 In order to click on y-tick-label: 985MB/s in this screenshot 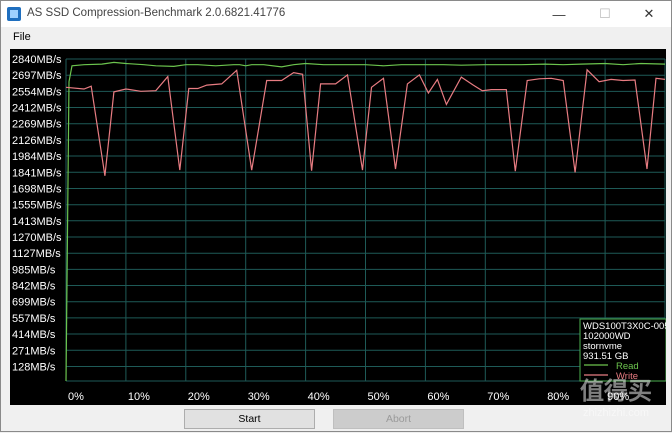, I will do `click(34, 270)`.